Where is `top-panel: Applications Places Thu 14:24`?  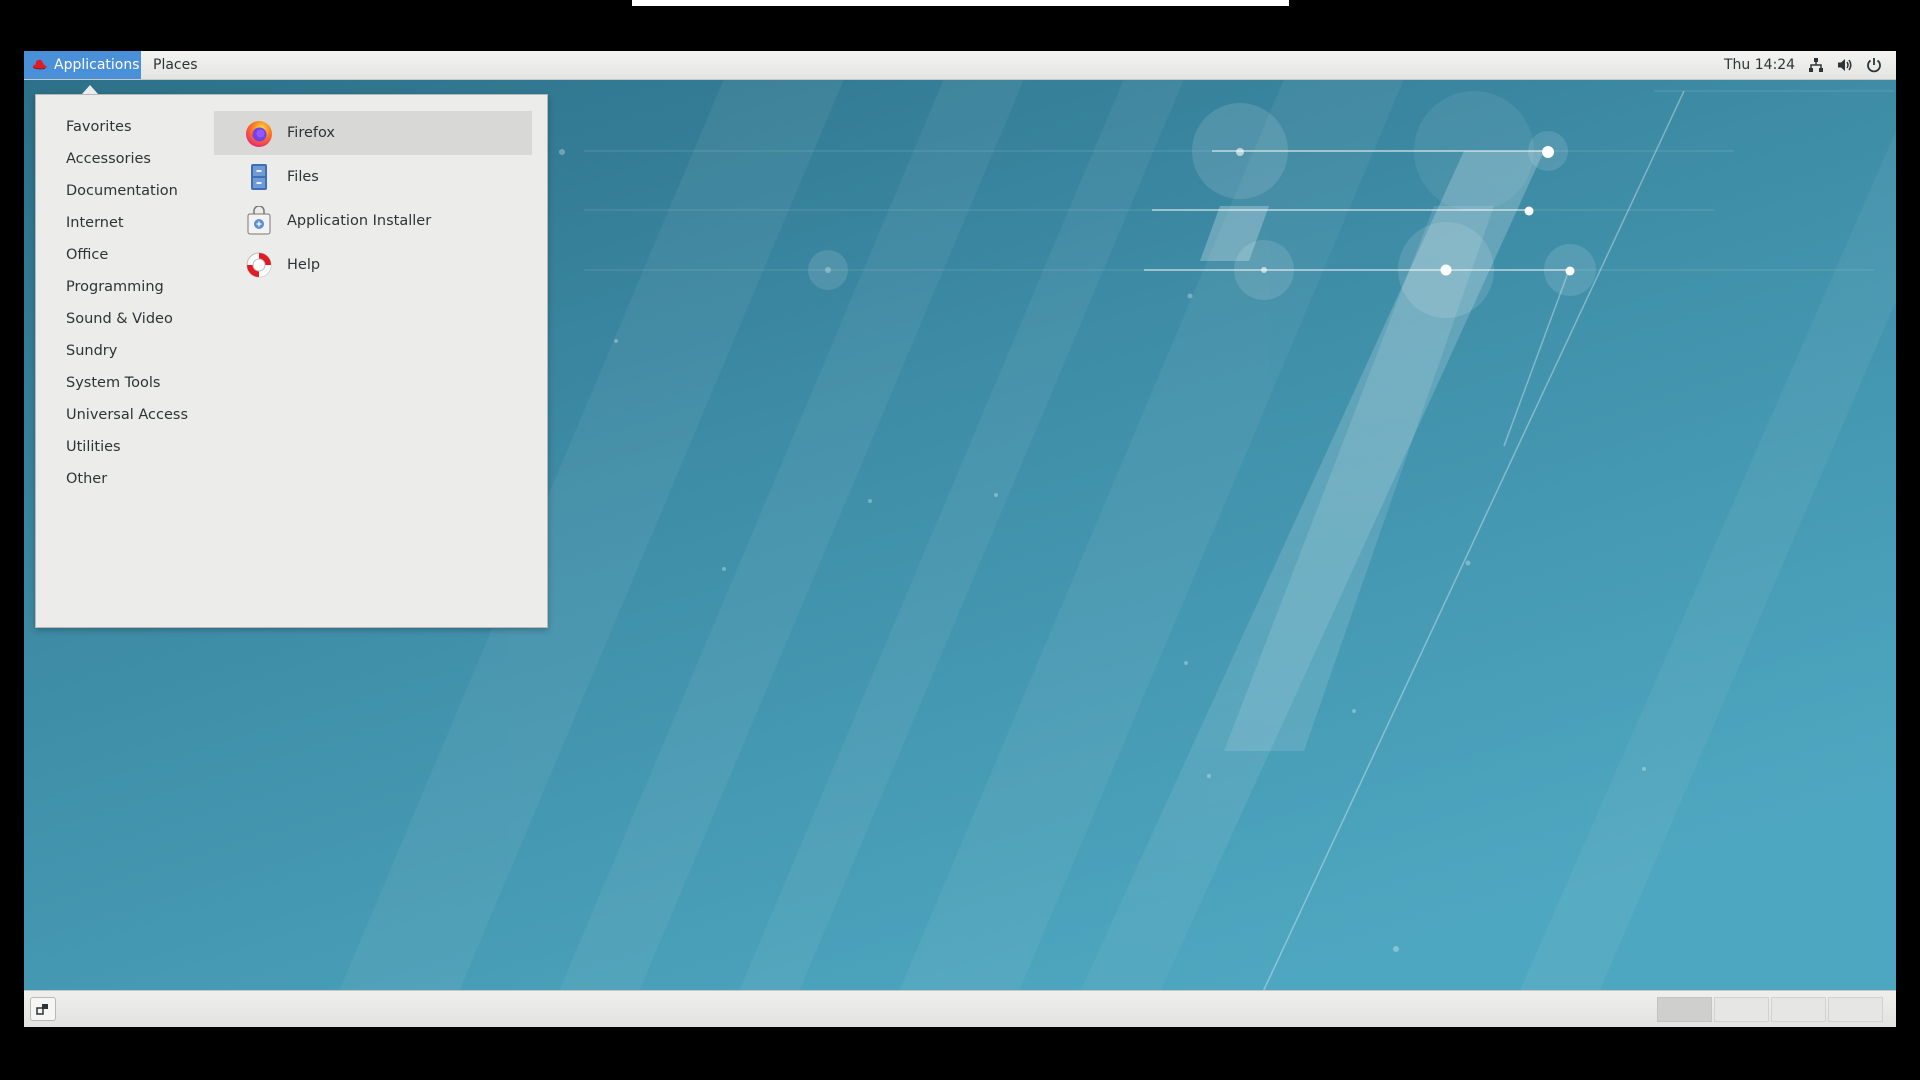 top-panel: Applications Places Thu 14:24 is located at coordinates (960, 65).